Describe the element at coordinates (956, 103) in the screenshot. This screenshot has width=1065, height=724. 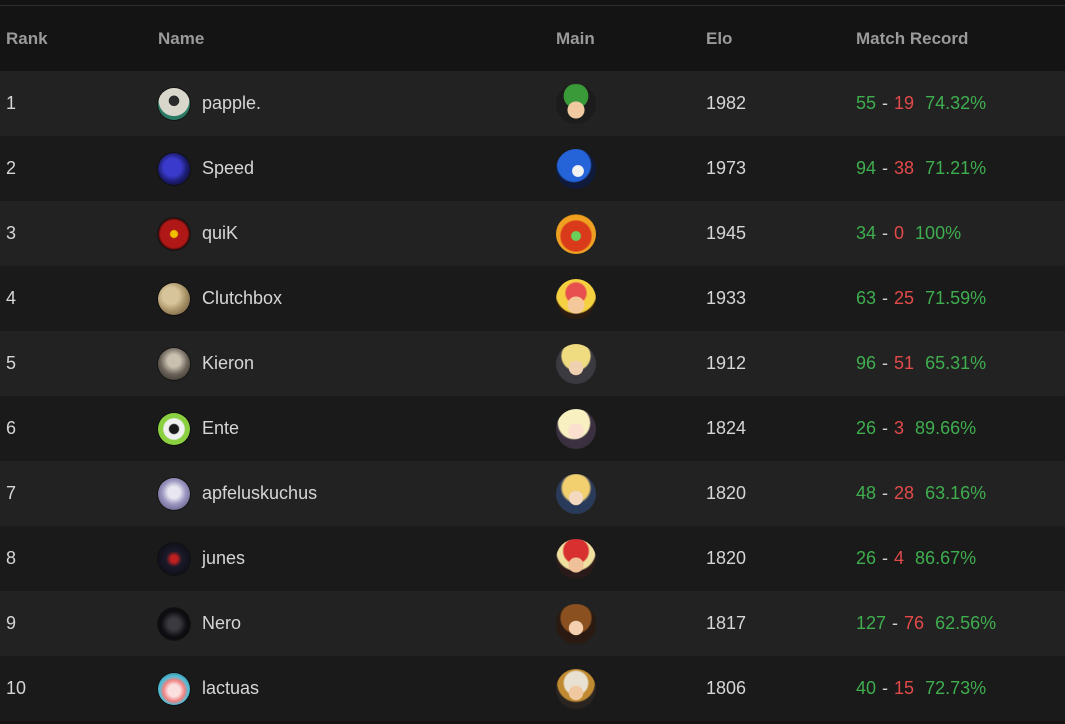
I see `win-percentage: 74.32%` at that location.